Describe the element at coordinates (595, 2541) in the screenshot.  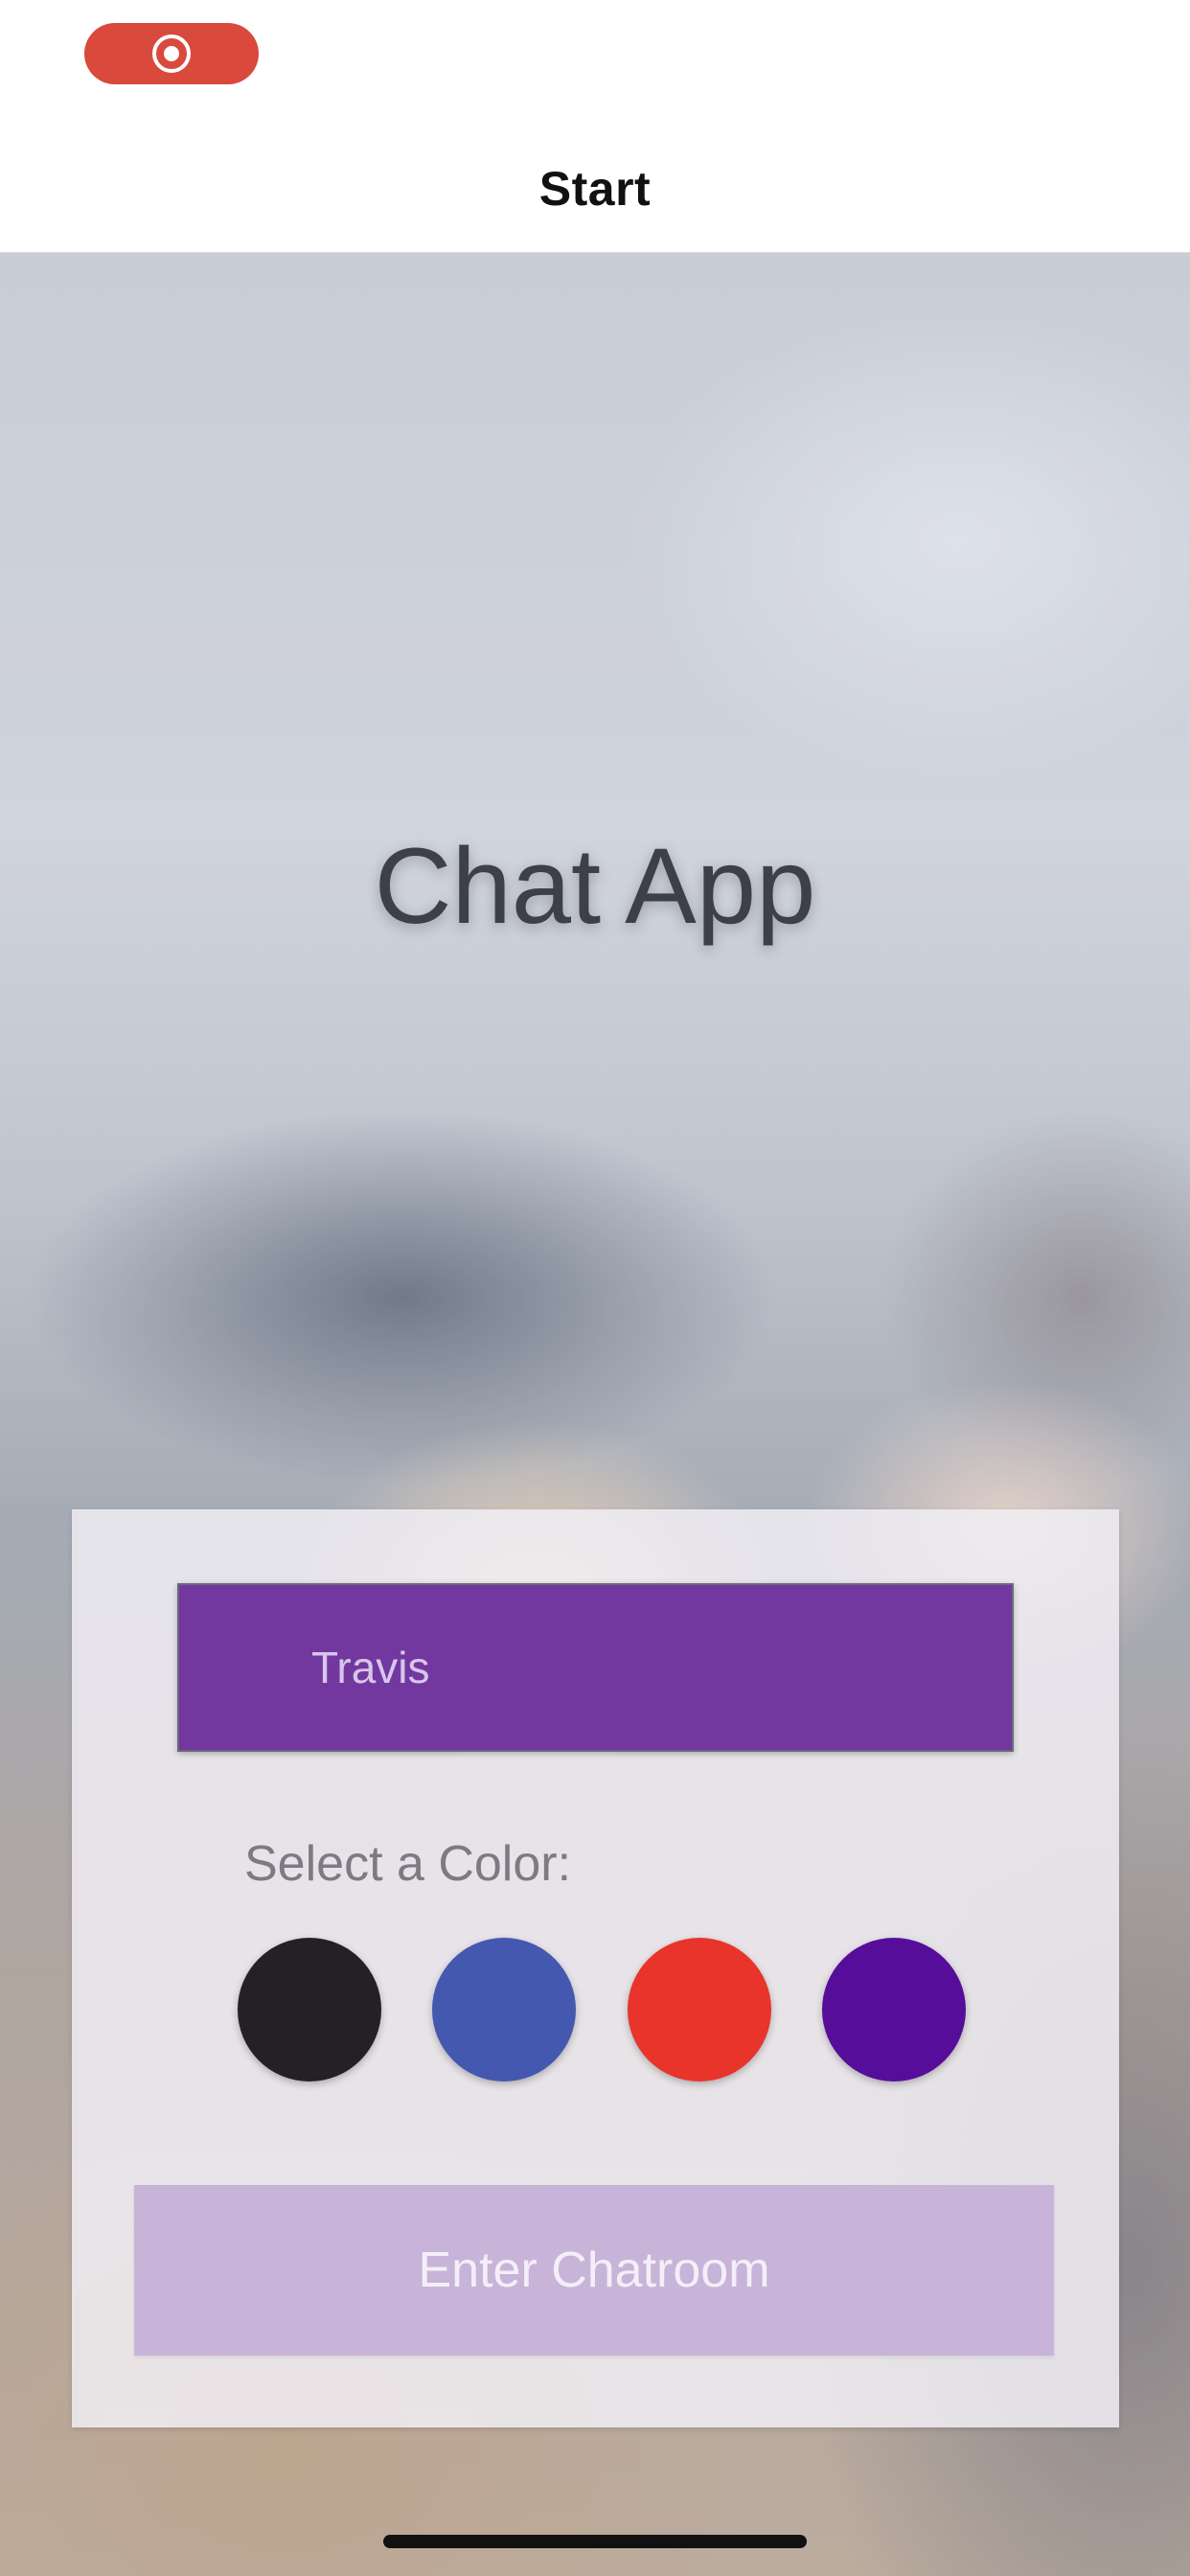
I see `home-indicator` at that location.